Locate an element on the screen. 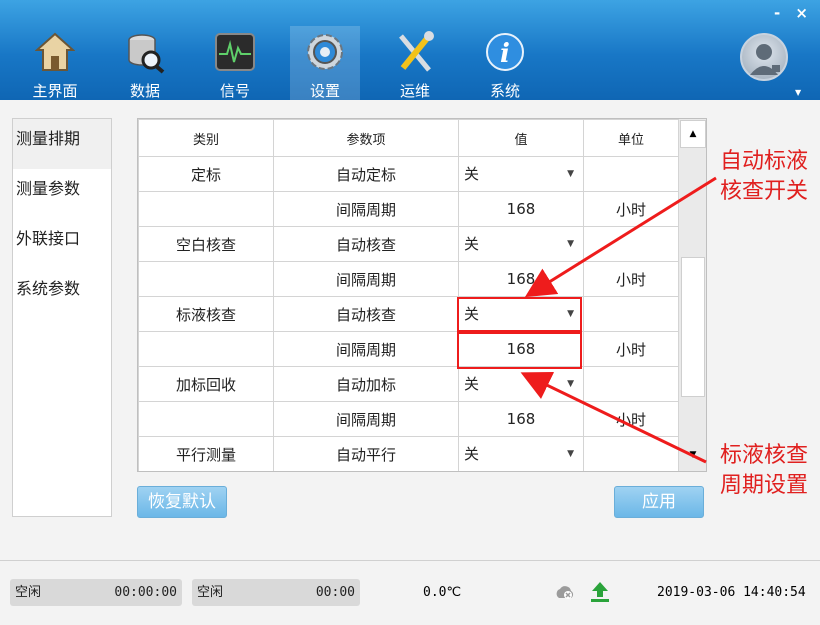 The height and width of the screenshot is (625, 820). column-header-value: 值 is located at coordinates (521, 138).